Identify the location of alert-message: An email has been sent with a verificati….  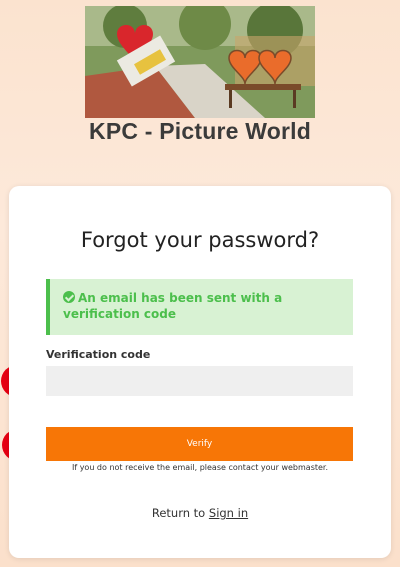
(173, 306).